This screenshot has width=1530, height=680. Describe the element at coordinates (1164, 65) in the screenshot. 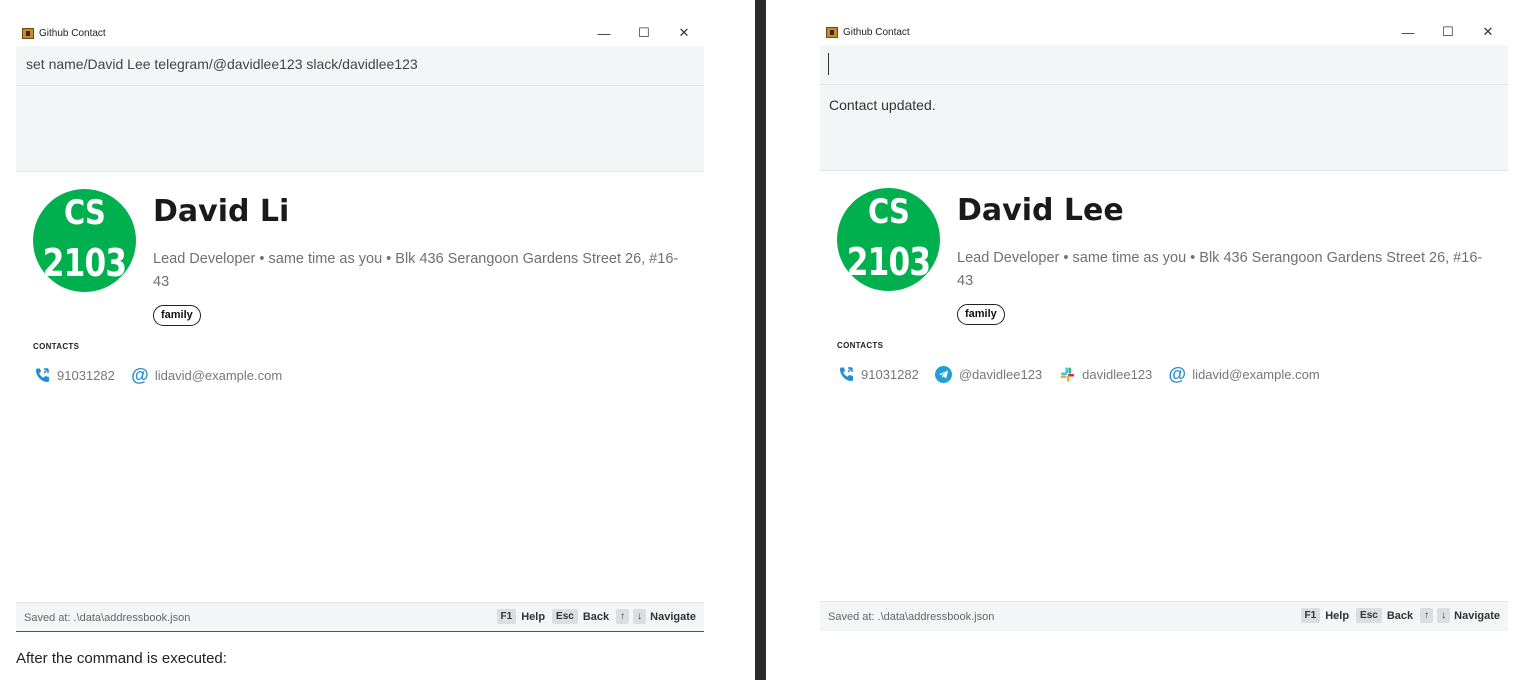

I see `command-input` at that location.